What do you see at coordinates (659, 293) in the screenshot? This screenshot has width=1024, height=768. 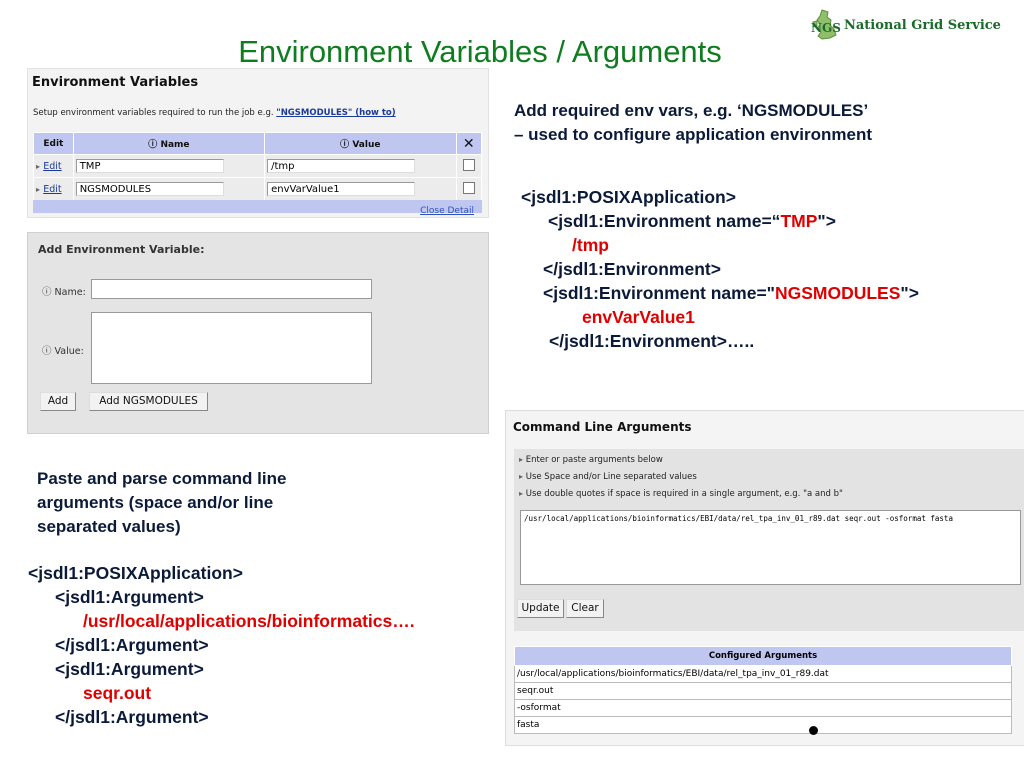 I see `code-text: <jsdl1:Environment name="` at bounding box center [659, 293].